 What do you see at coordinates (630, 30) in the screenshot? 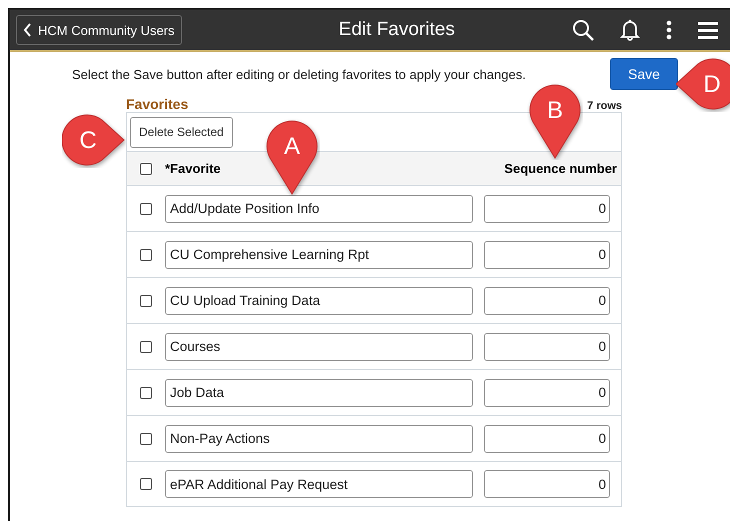
I see `bell-icon` at bounding box center [630, 30].